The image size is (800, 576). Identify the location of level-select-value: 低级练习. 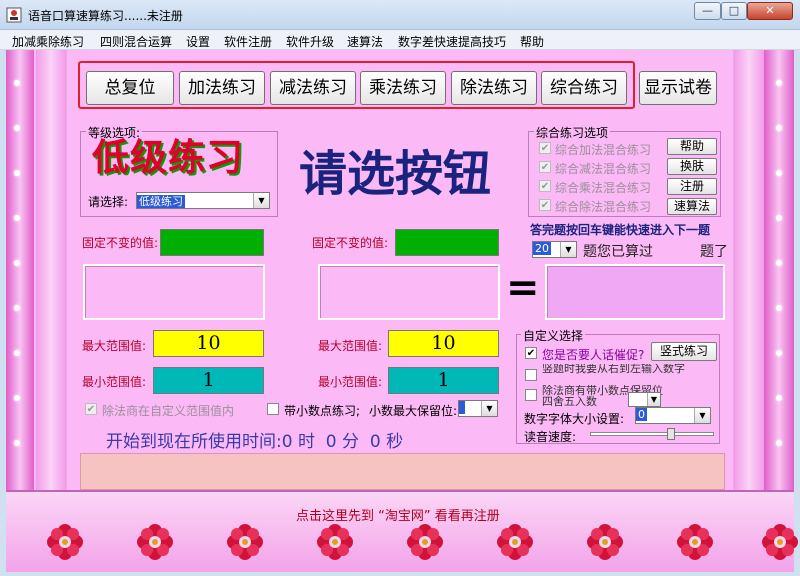
(161, 201).